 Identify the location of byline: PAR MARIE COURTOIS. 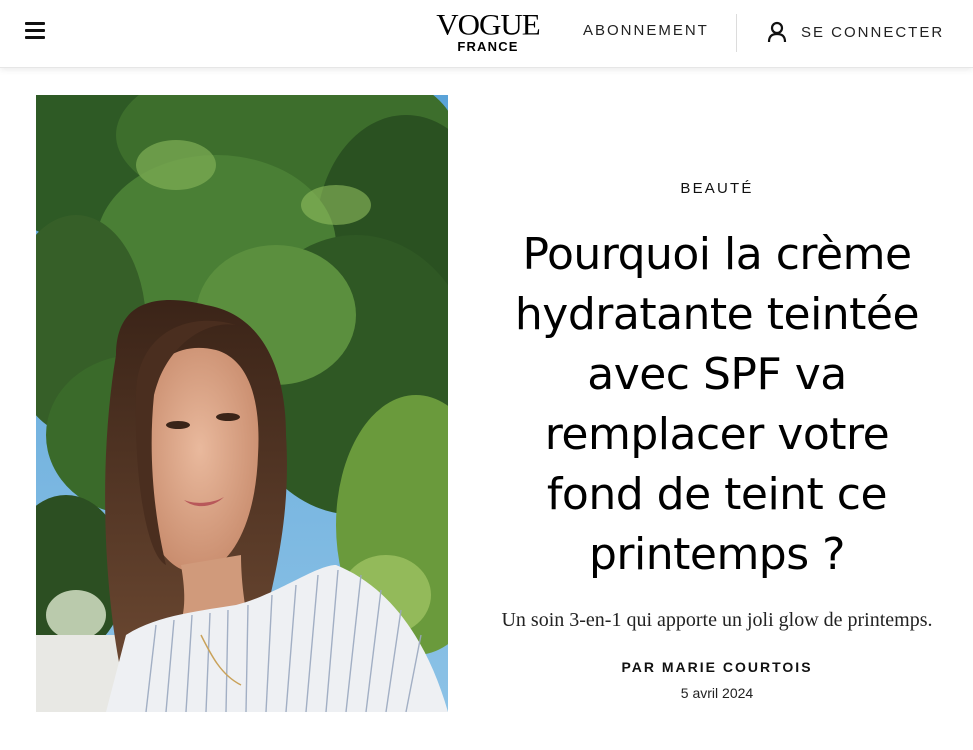
(717, 667).